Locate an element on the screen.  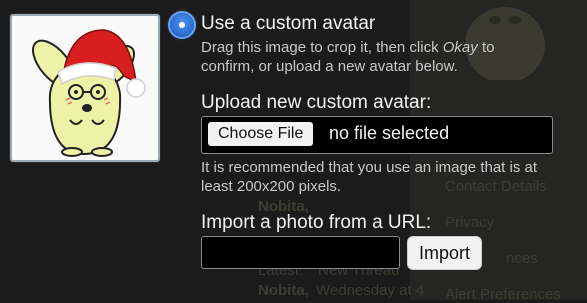
avatar-image is located at coordinates (89, 93).